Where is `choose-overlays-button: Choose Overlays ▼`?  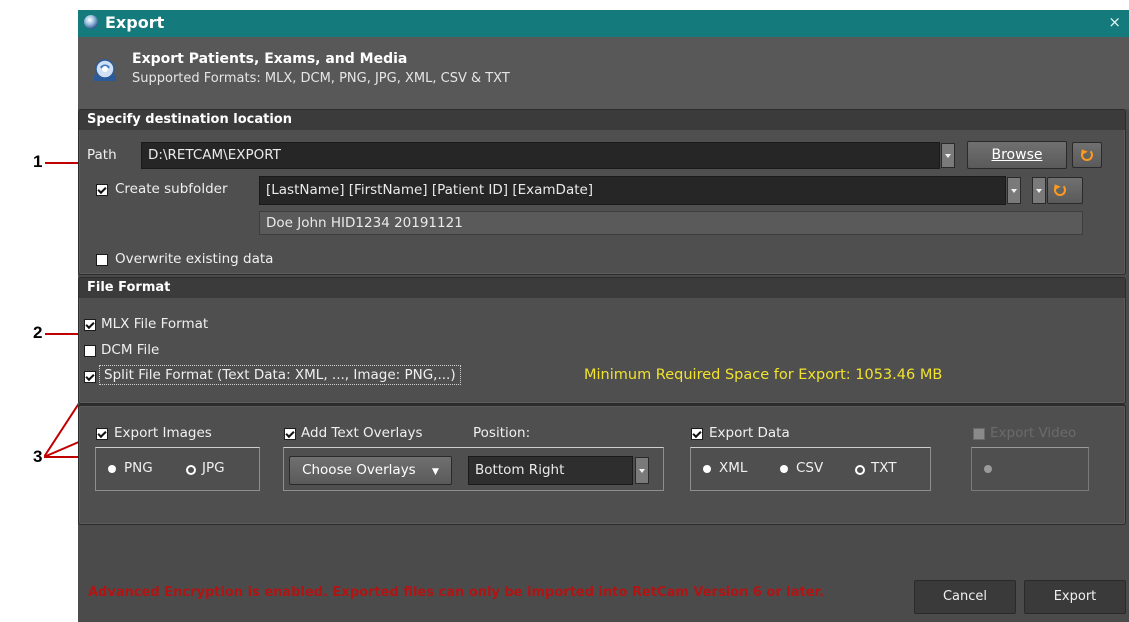
choose-overlays-button: Choose Overlays ▼ is located at coordinates (370, 470).